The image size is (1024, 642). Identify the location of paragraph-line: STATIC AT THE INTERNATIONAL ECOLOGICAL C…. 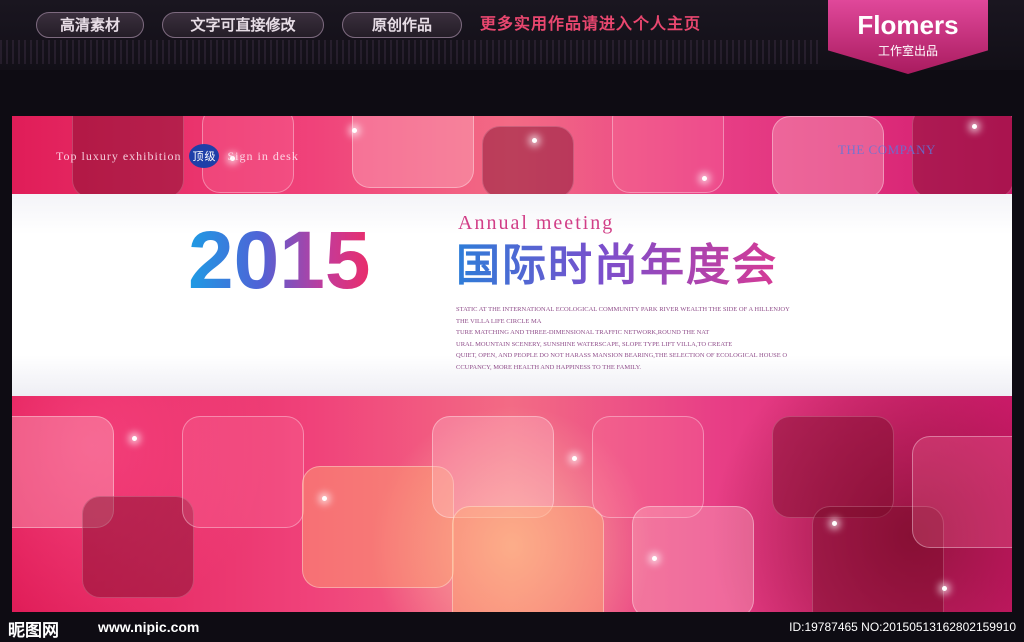
(623, 309).